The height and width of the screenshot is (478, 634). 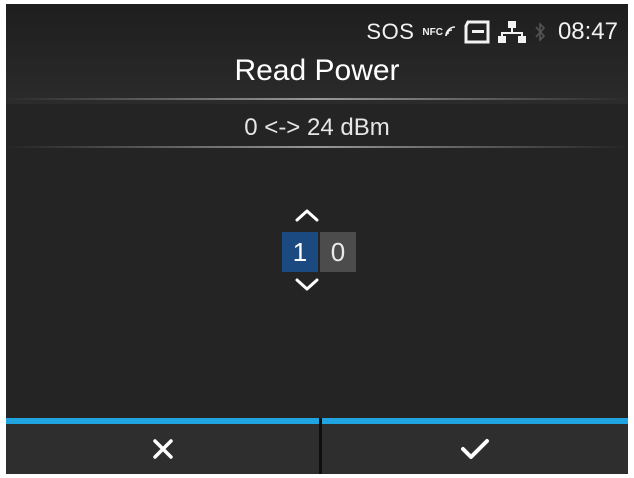 I want to click on clock: 08:47, so click(x=587, y=31).